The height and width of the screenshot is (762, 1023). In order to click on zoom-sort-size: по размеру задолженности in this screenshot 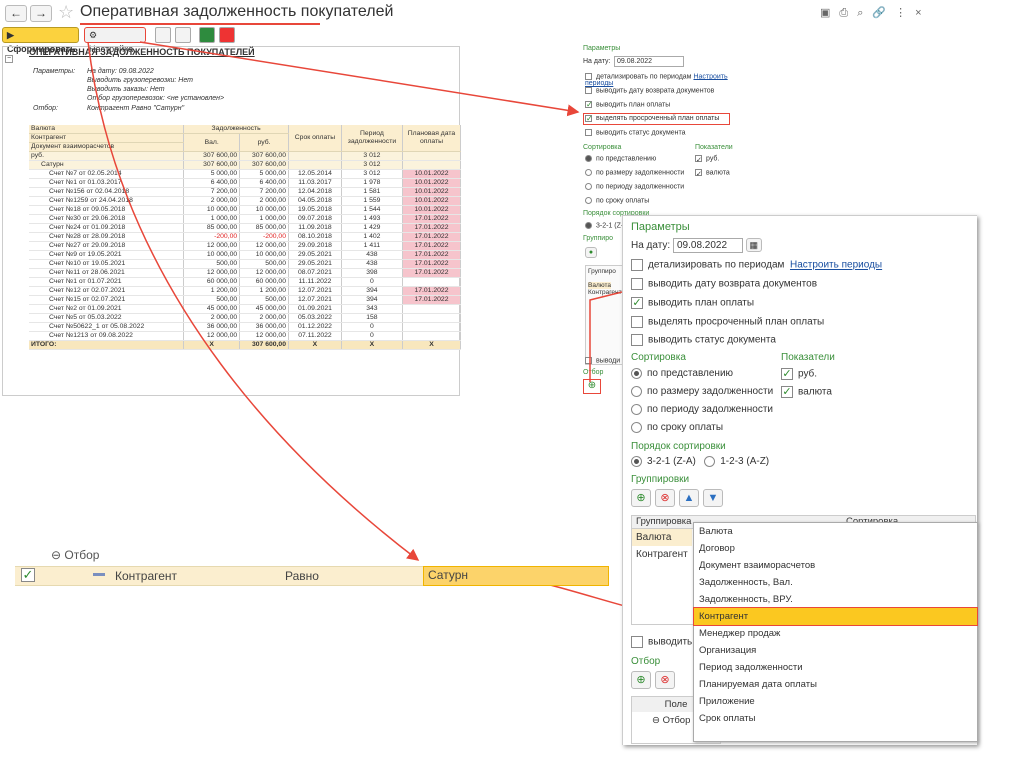, I will do `click(710, 391)`.